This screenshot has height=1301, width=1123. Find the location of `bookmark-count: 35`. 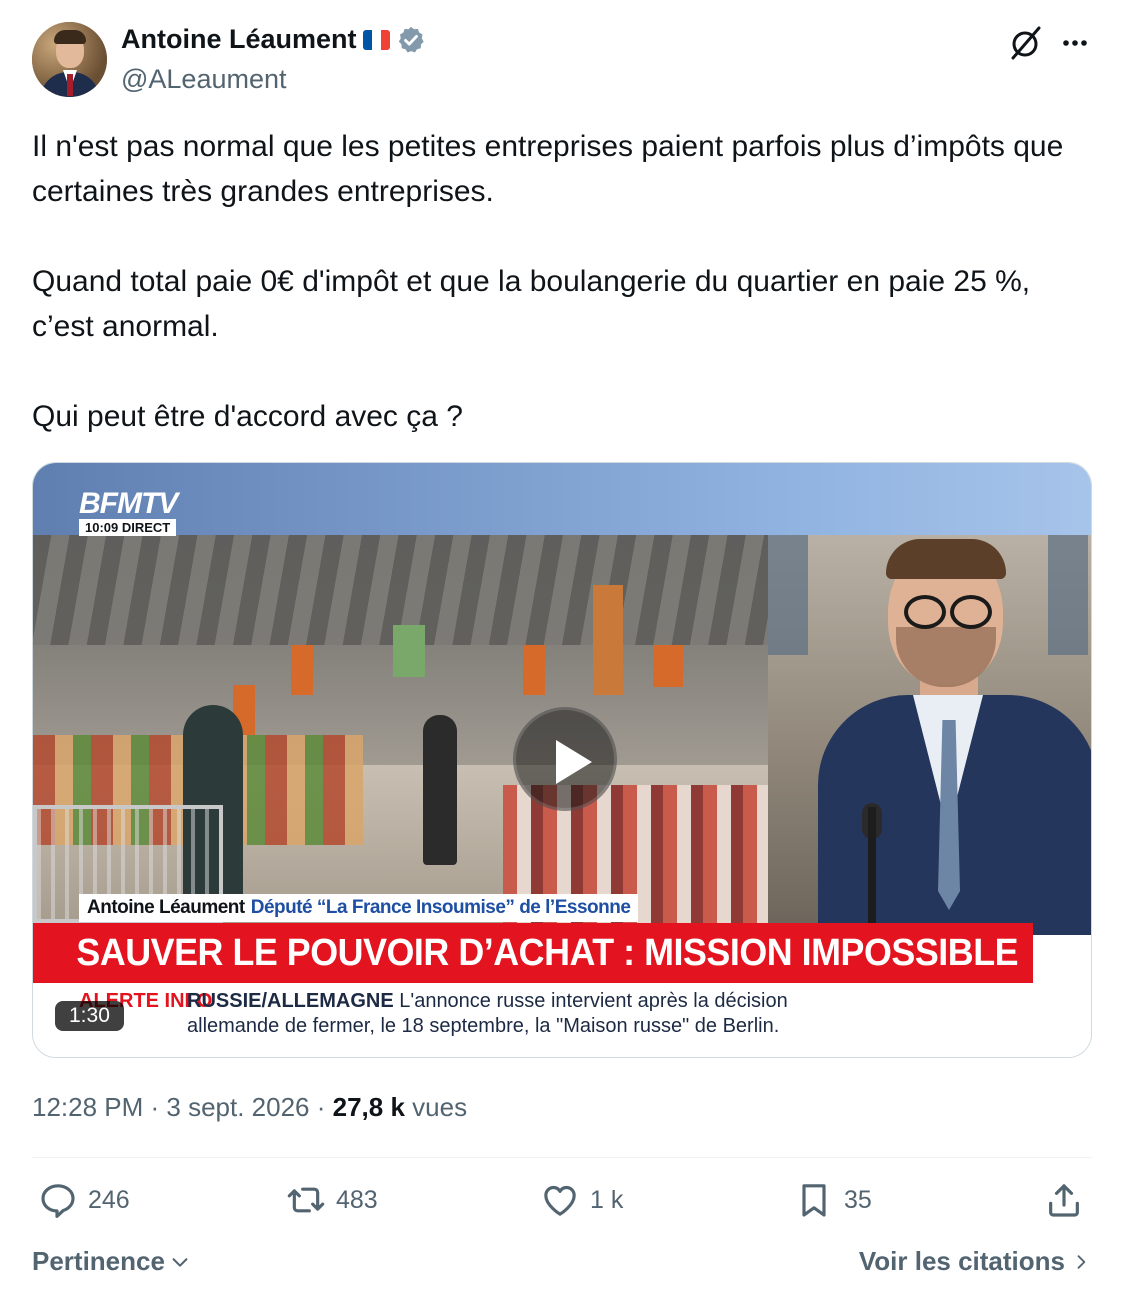

bookmark-count: 35 is located at coordinates (858, 1199).